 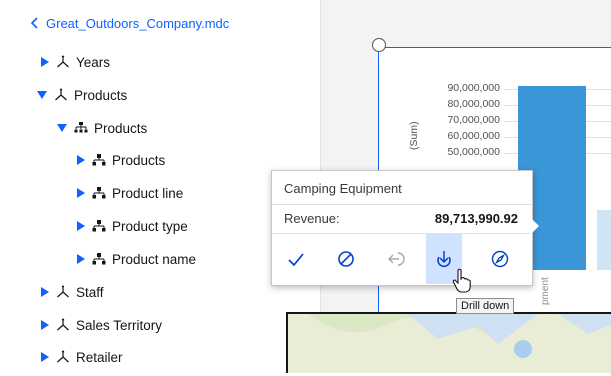 What do you see at coordinates (604, 240) in the screenshot?
I see `chart-bar` at bounding box center [604, 240].